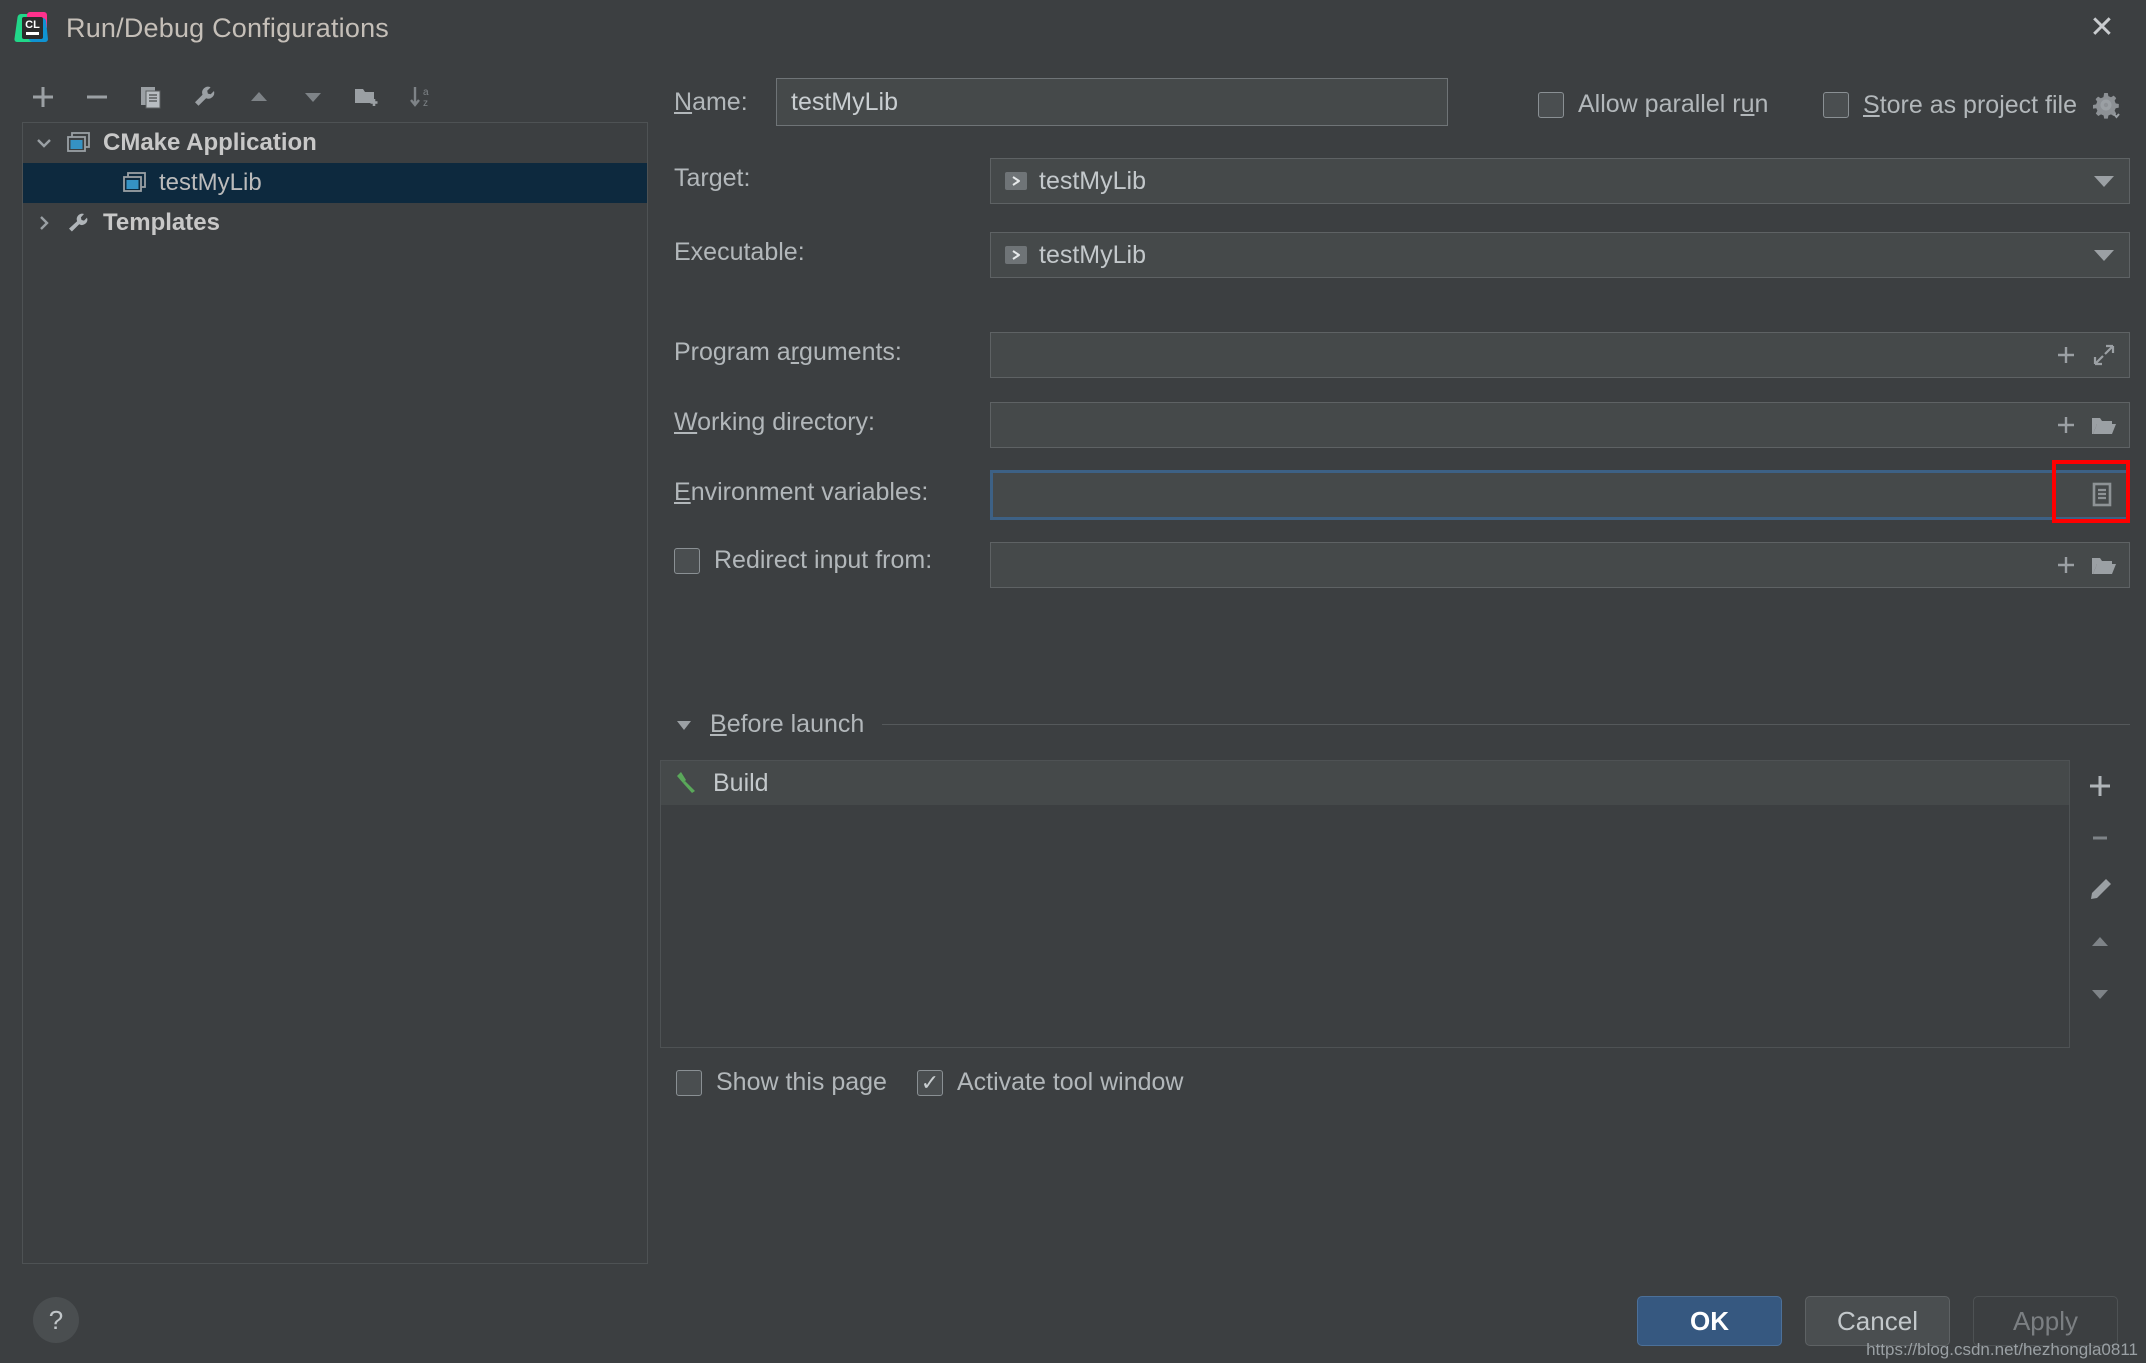  What do you see at coordinates (788, 352) in the screenshot?
I see `program-arguments-label: Program arguments:` at bounding box center [788, 352].